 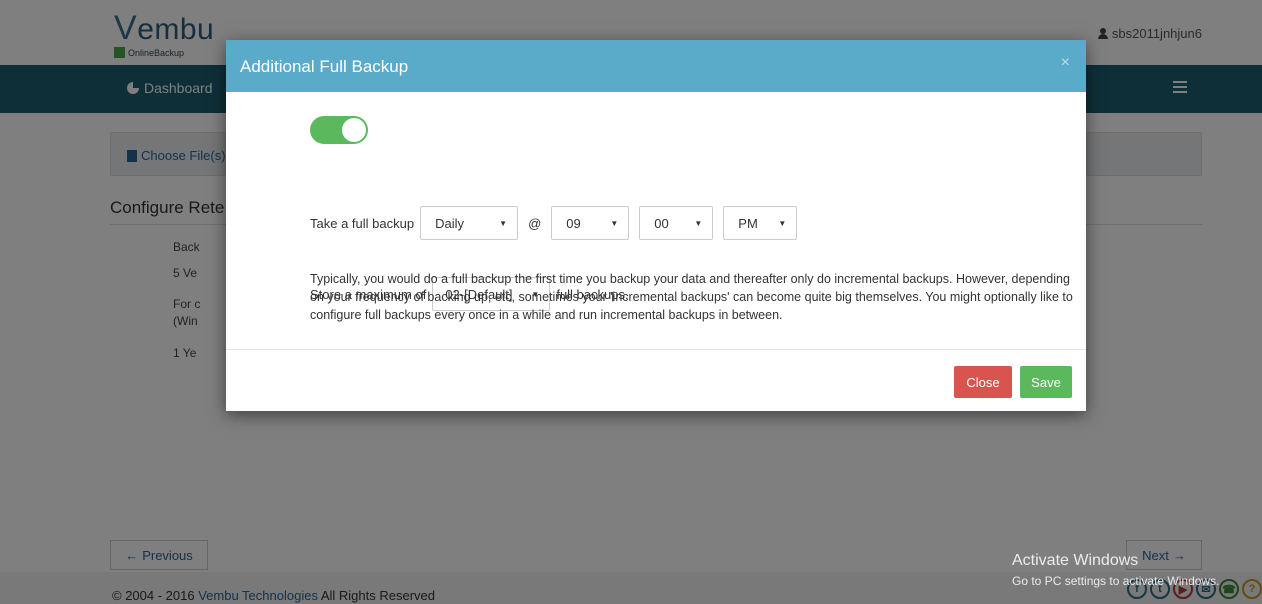 I want to click on schedule-row: Take a full backup Daily ▼ @ 09 ▼ 00 ▼ PM ▼, so click(x=554, y=223).